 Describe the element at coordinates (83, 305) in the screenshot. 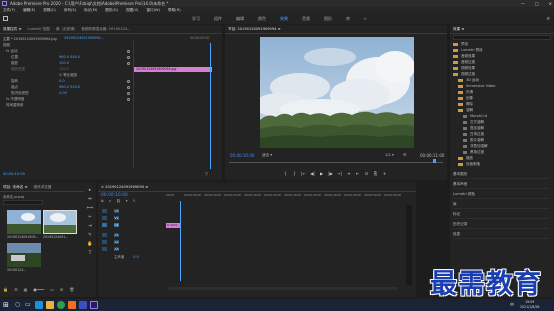

I see `app-icon` at that location.